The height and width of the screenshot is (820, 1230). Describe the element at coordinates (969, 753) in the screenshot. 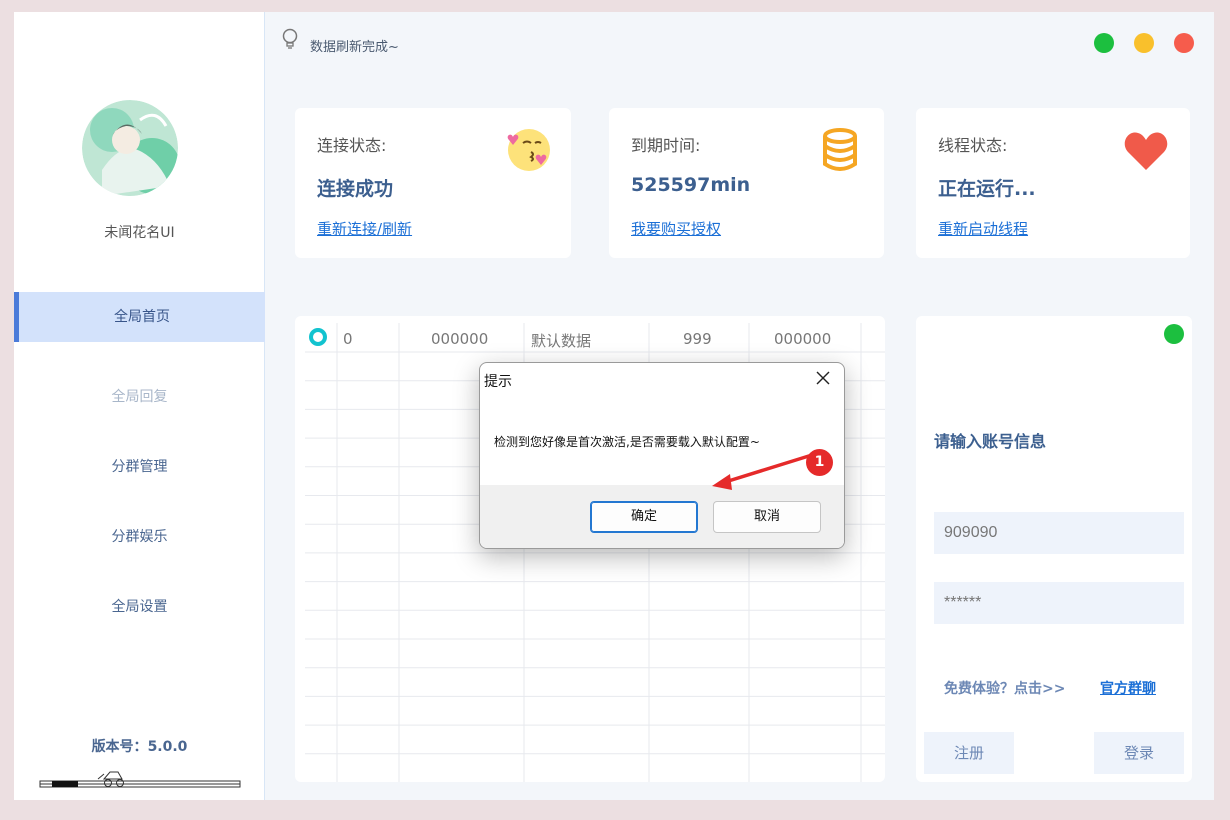

I see `register-button: 注册` at that location.